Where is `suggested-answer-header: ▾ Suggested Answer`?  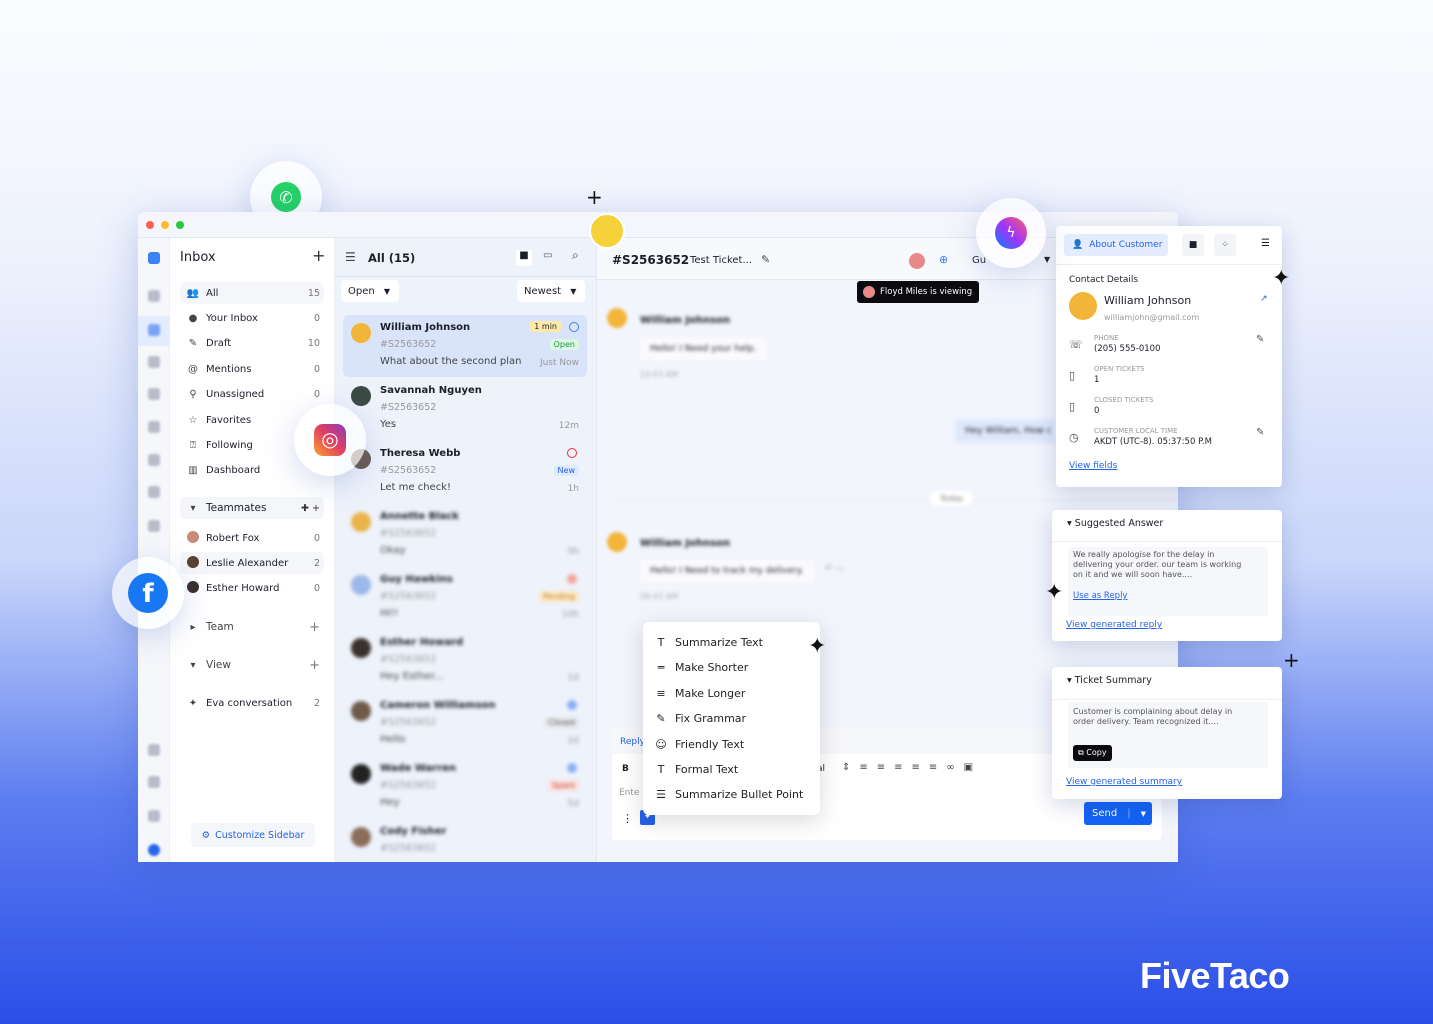 suggested-answer-header: ▾ Suggested Answer is located at coordinates (1115, 523).